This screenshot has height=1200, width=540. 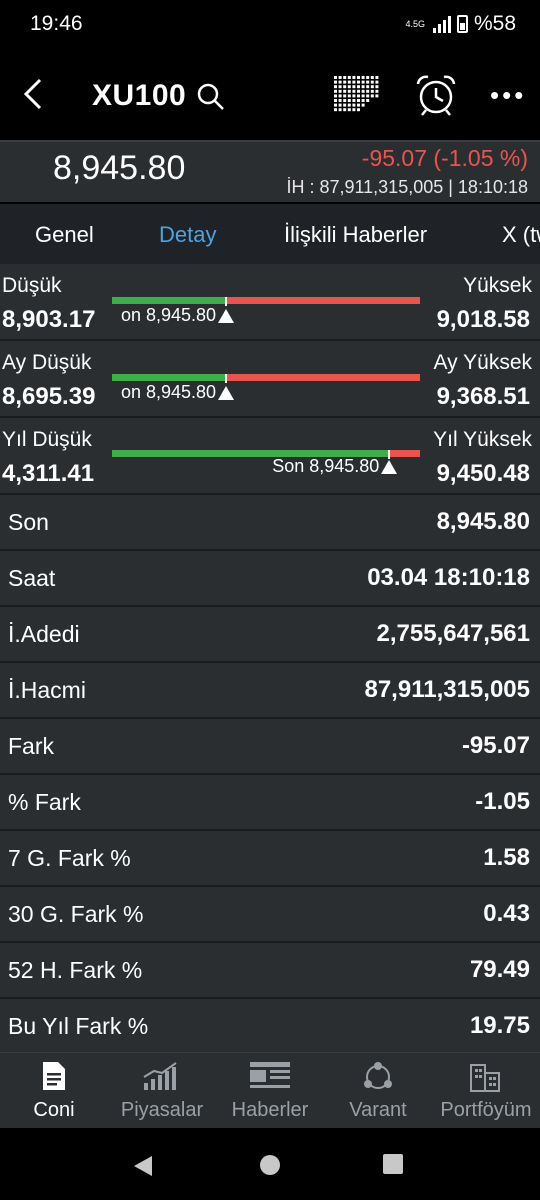 What do you see at coordinates (270, 1110) in the screenshot?
I see `nav-label: Haberler` at bounding box center [270, 1110].